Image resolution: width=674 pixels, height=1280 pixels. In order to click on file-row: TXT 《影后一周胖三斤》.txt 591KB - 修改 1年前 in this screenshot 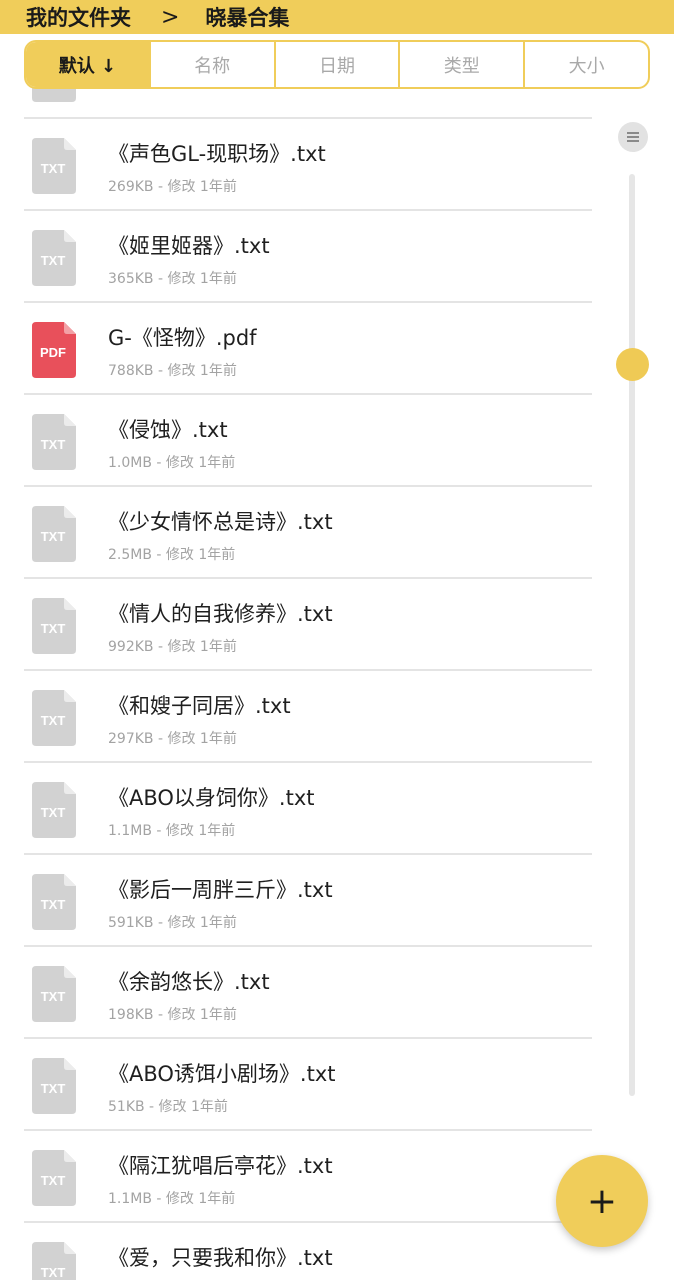, I will do `click(308, 901)`.